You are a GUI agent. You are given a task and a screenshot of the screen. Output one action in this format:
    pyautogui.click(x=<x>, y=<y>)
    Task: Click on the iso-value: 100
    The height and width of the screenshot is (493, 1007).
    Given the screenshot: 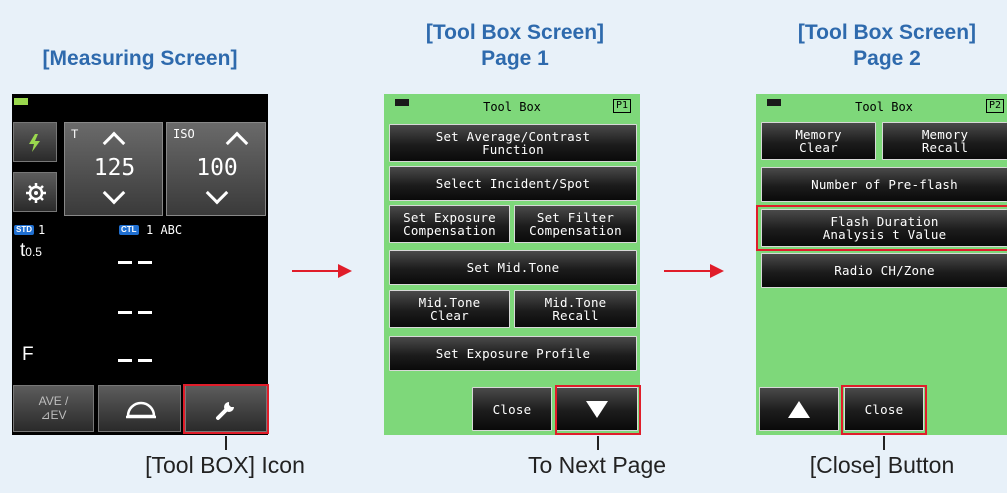 What is the action you would take?
    pyautogui.click(x=217, y=168)
    